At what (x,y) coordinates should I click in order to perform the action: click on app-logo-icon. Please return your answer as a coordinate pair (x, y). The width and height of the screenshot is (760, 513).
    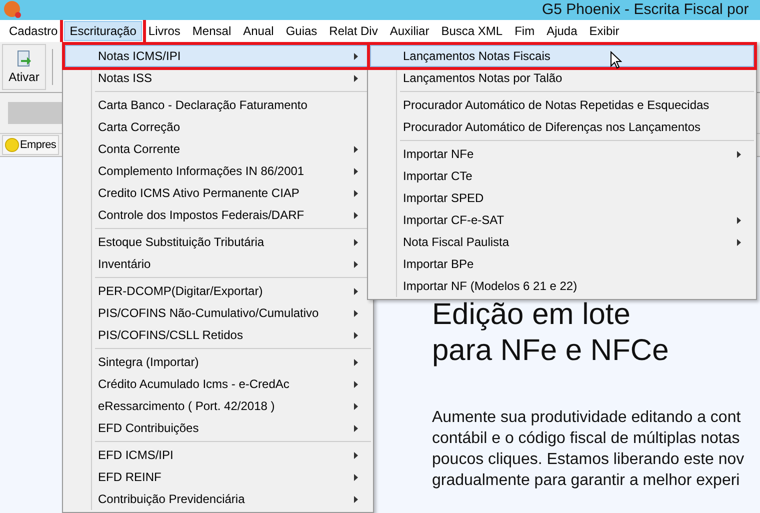
    Looking at the image, I should click on (13, 10).